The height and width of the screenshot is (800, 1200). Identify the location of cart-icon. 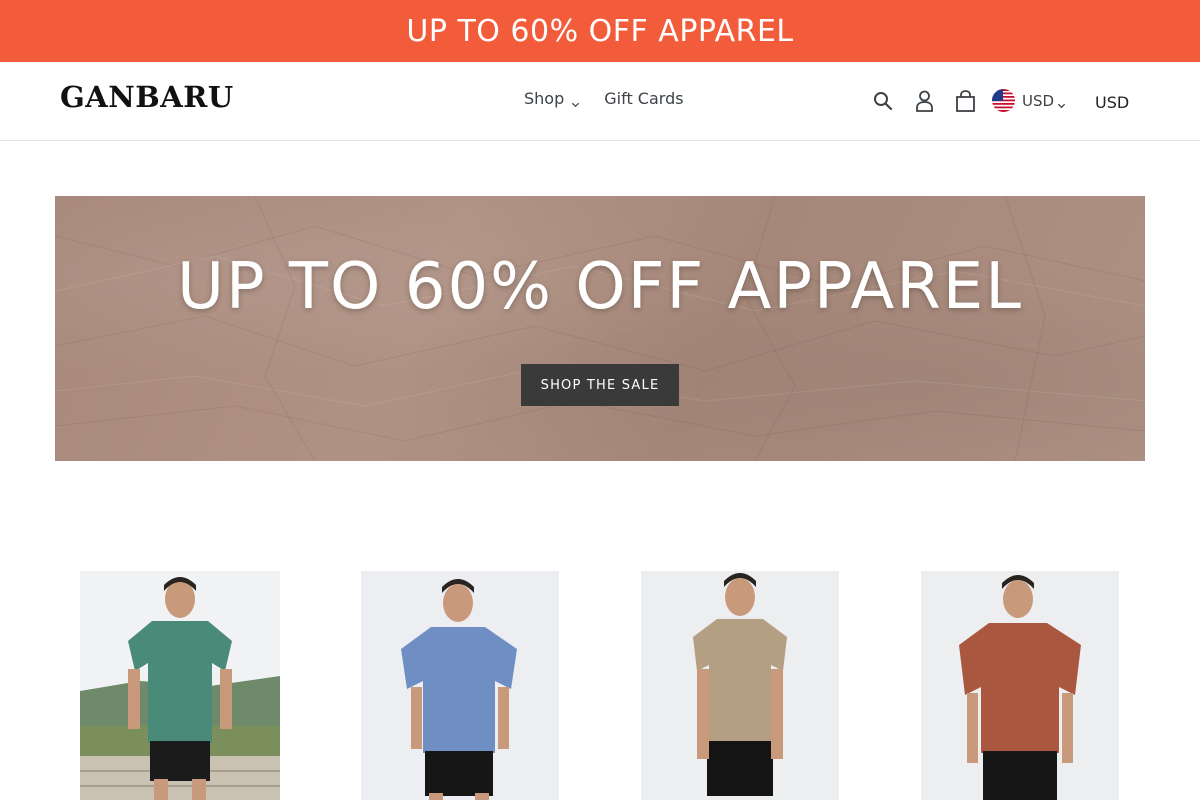
(965, 101).